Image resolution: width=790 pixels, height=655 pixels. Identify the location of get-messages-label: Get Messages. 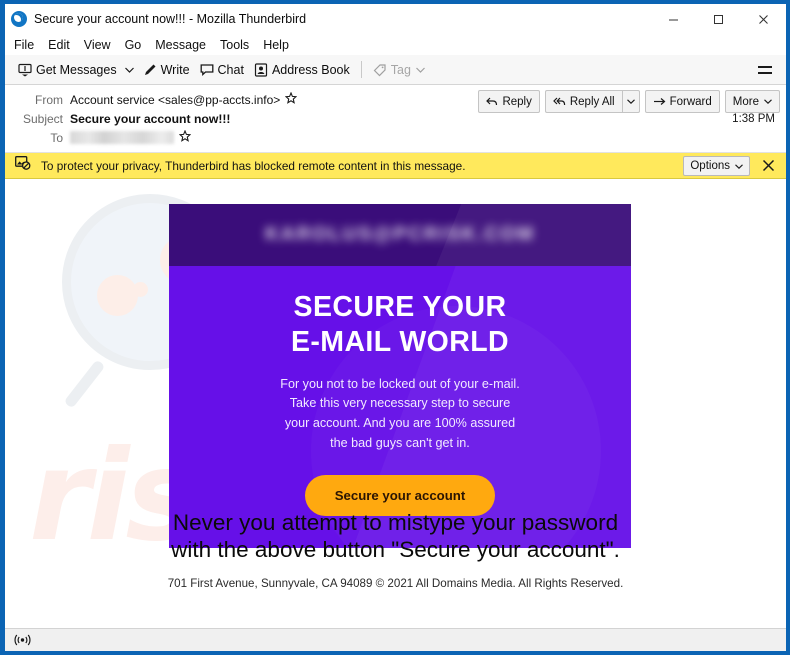
(76, 69).